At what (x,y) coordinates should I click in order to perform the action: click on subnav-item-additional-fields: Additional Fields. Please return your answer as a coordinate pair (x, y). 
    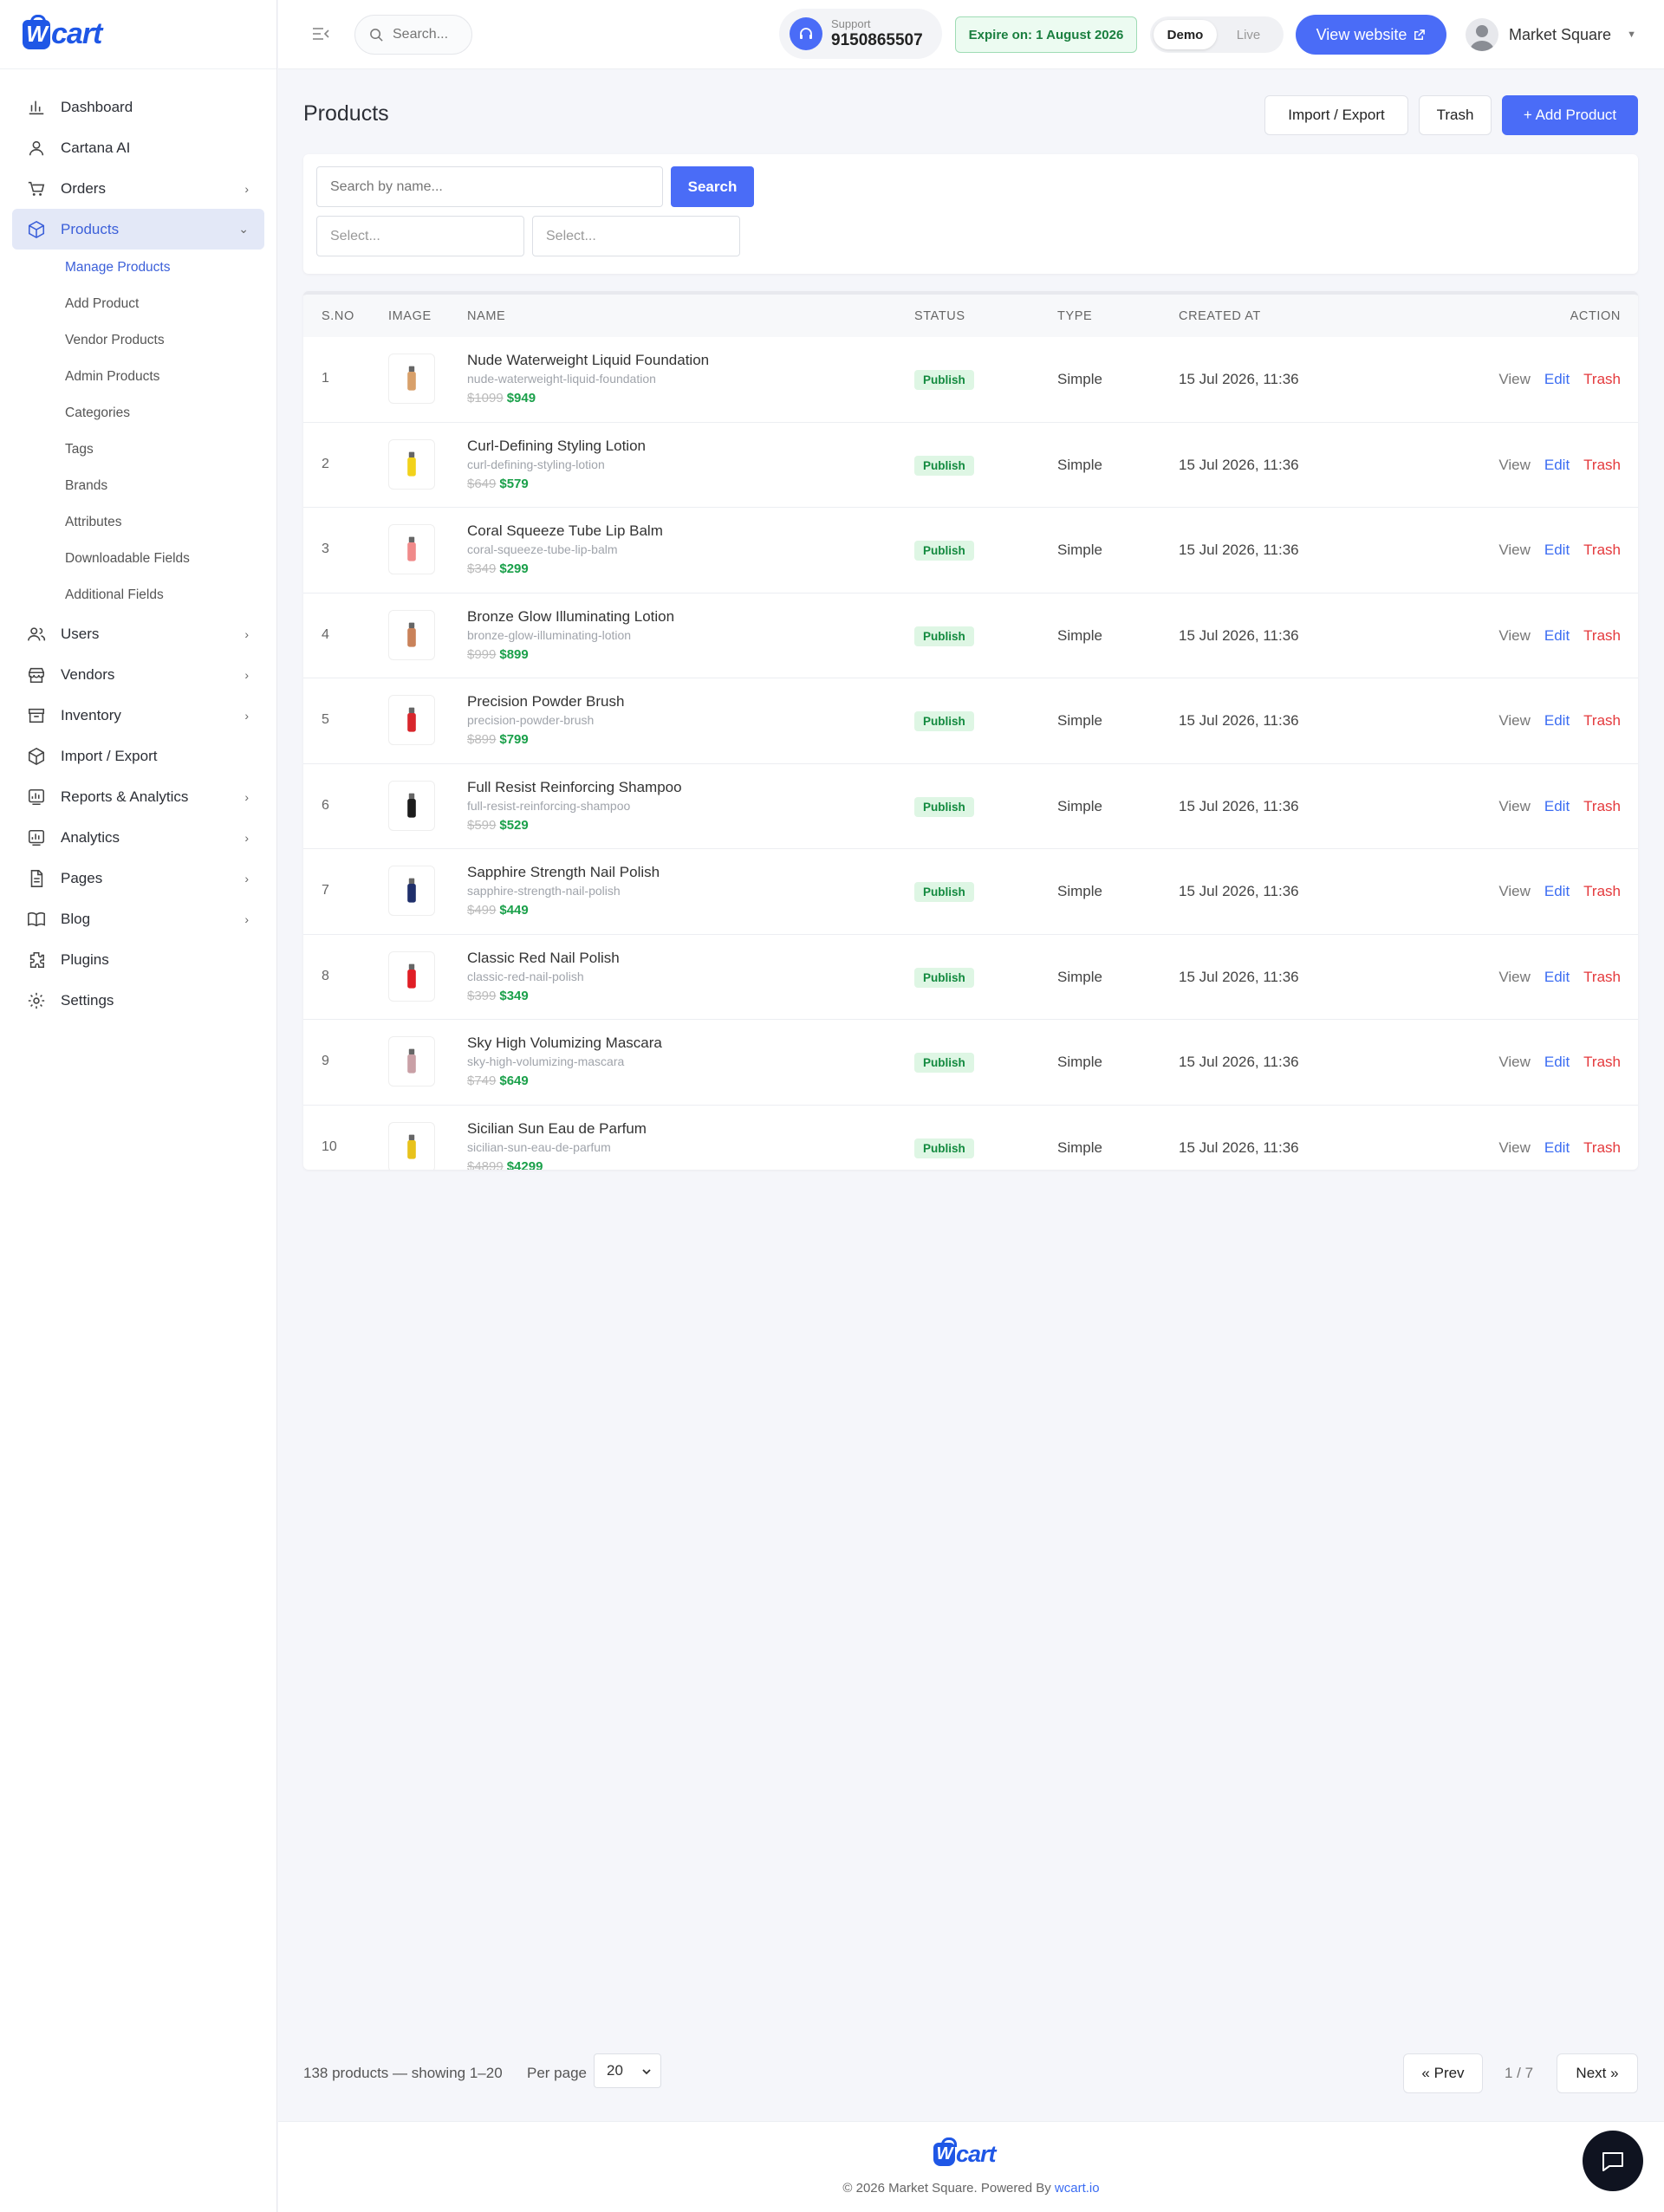
    Looking at the image, I should click on (138, 595).